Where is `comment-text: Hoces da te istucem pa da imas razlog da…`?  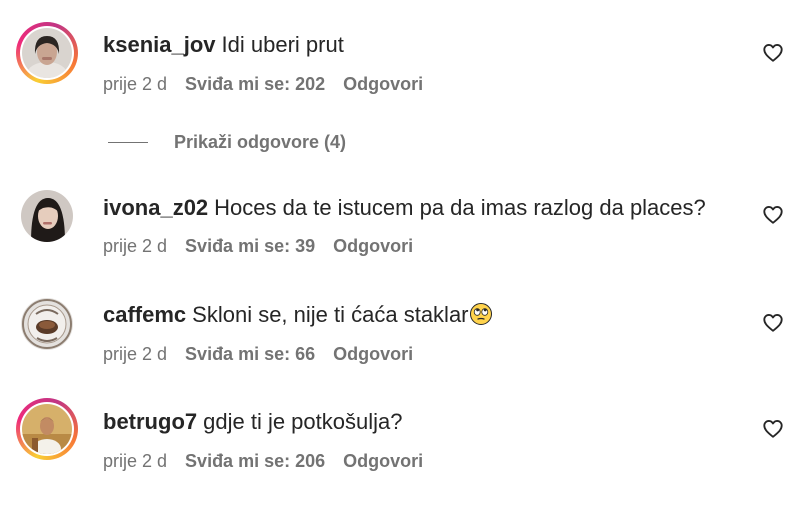
comment-text: Hoces da te istucem pa da imas razlog da… is located at coordinates (460, 207).